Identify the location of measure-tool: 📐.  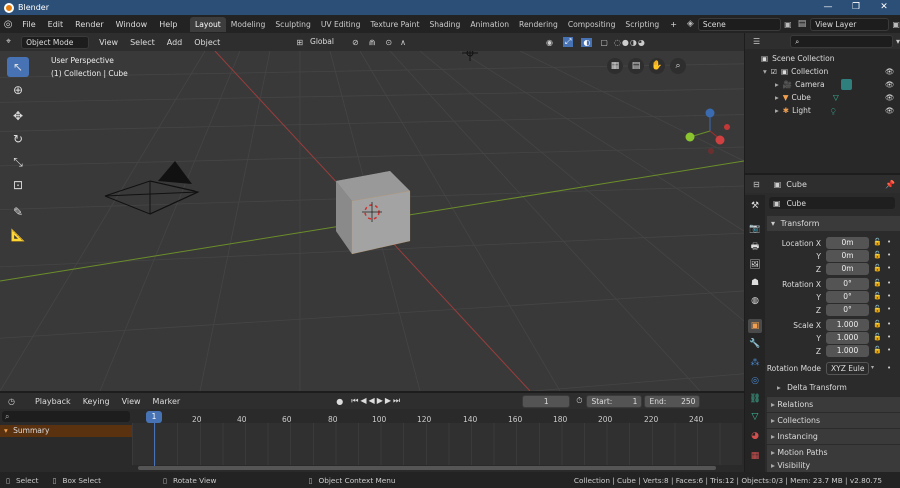
(18, 235).